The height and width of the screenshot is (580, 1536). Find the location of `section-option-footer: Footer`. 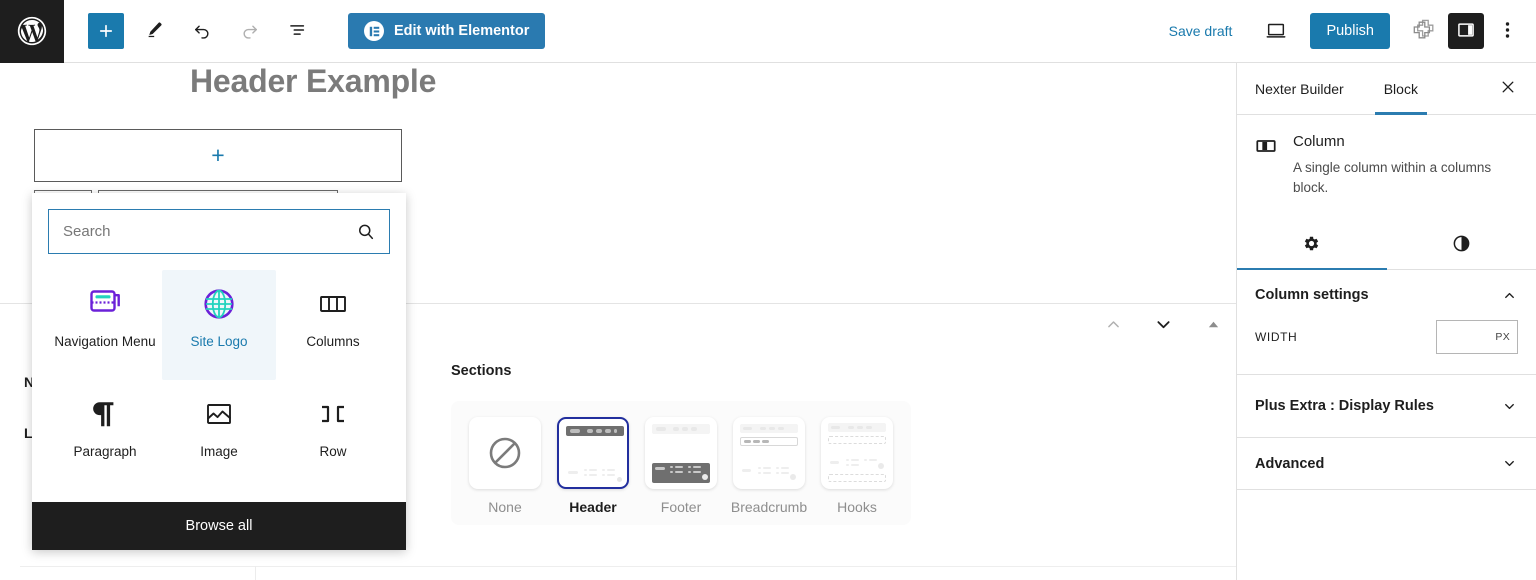

section-option-footer: Footer is located at coordinates (681, 466).